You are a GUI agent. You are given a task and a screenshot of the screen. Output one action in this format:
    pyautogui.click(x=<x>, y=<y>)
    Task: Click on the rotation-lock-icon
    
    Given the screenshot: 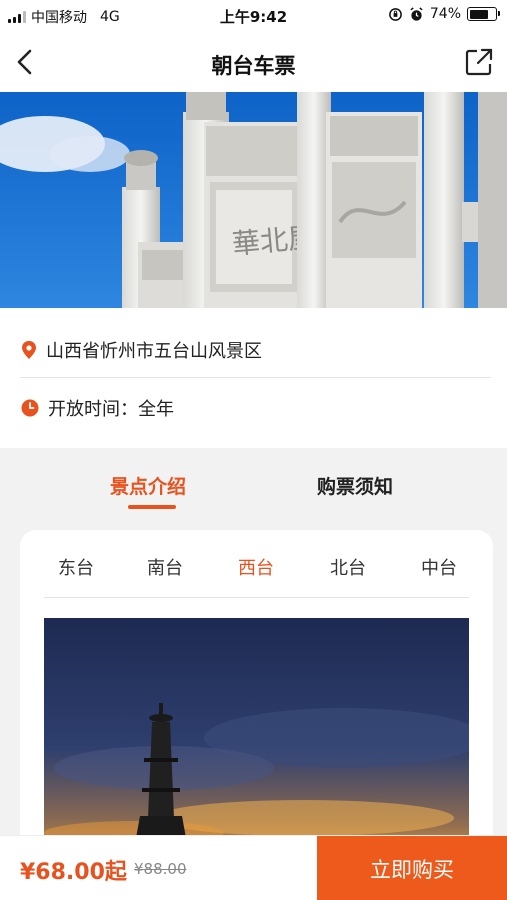 What is the action you would take?
    pyautogui.click(x=395, y=14)
    